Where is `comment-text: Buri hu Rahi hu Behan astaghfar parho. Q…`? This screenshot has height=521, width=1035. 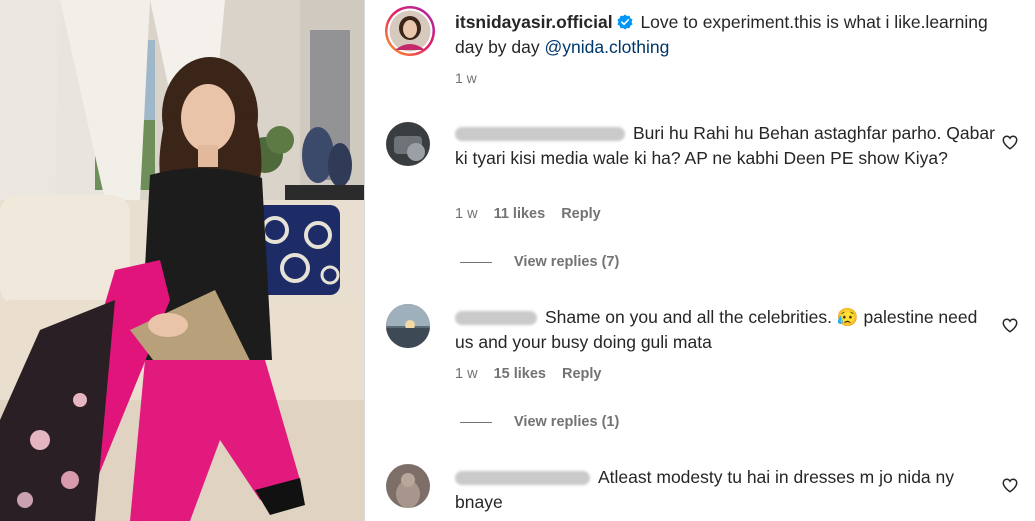 comment-text: Buri hu Rahi hu Behan astaghfar parho. Q… is located at coordinates (725, 146).